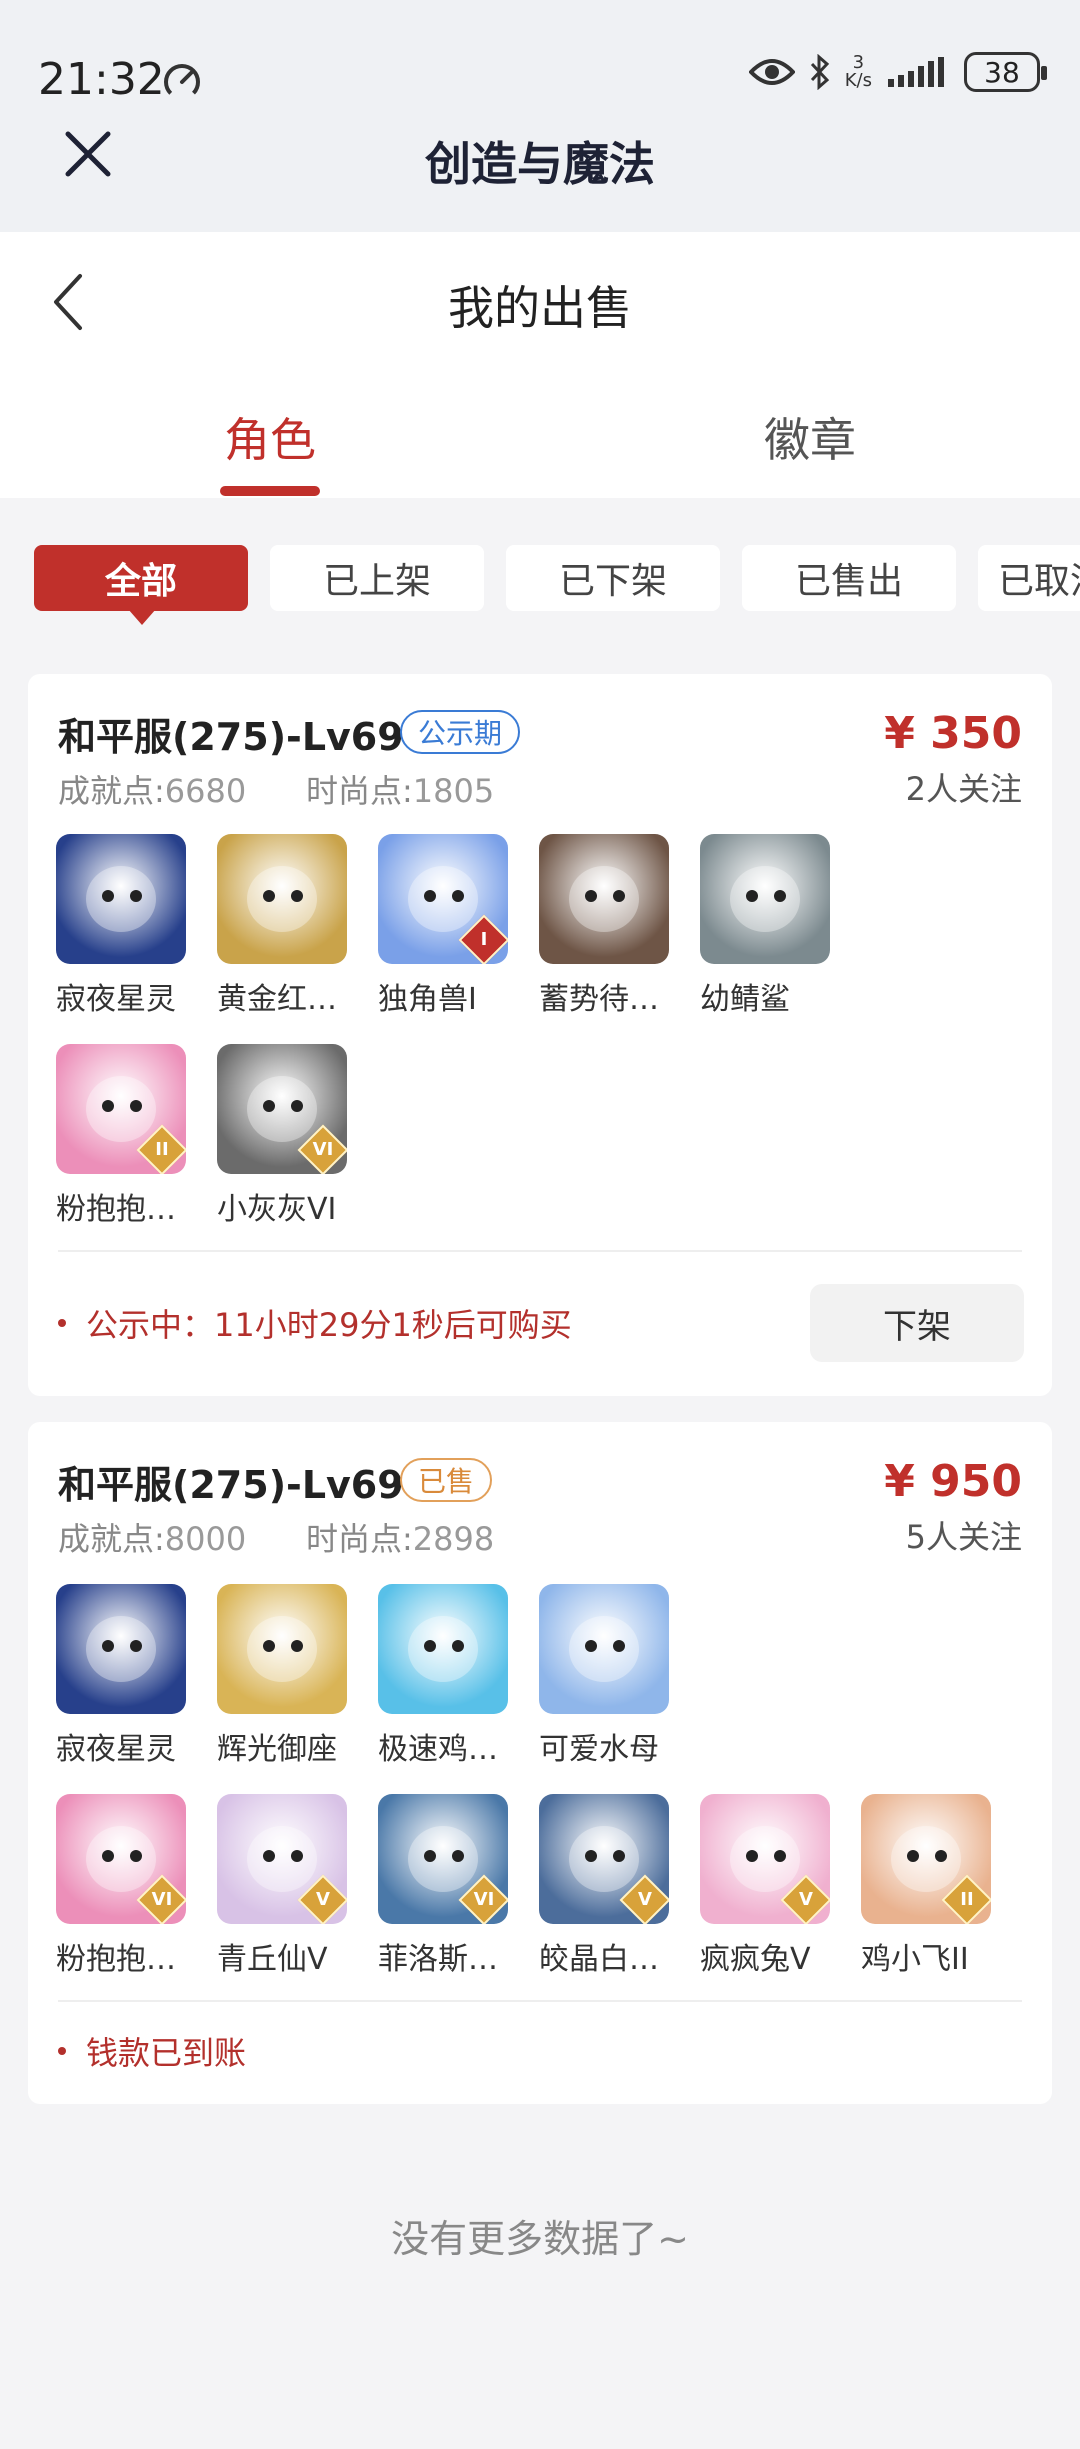 The width and height of the screenshot is (1080, 2449). I want to click on network-speed: 3 K/s, so click(858, 71).